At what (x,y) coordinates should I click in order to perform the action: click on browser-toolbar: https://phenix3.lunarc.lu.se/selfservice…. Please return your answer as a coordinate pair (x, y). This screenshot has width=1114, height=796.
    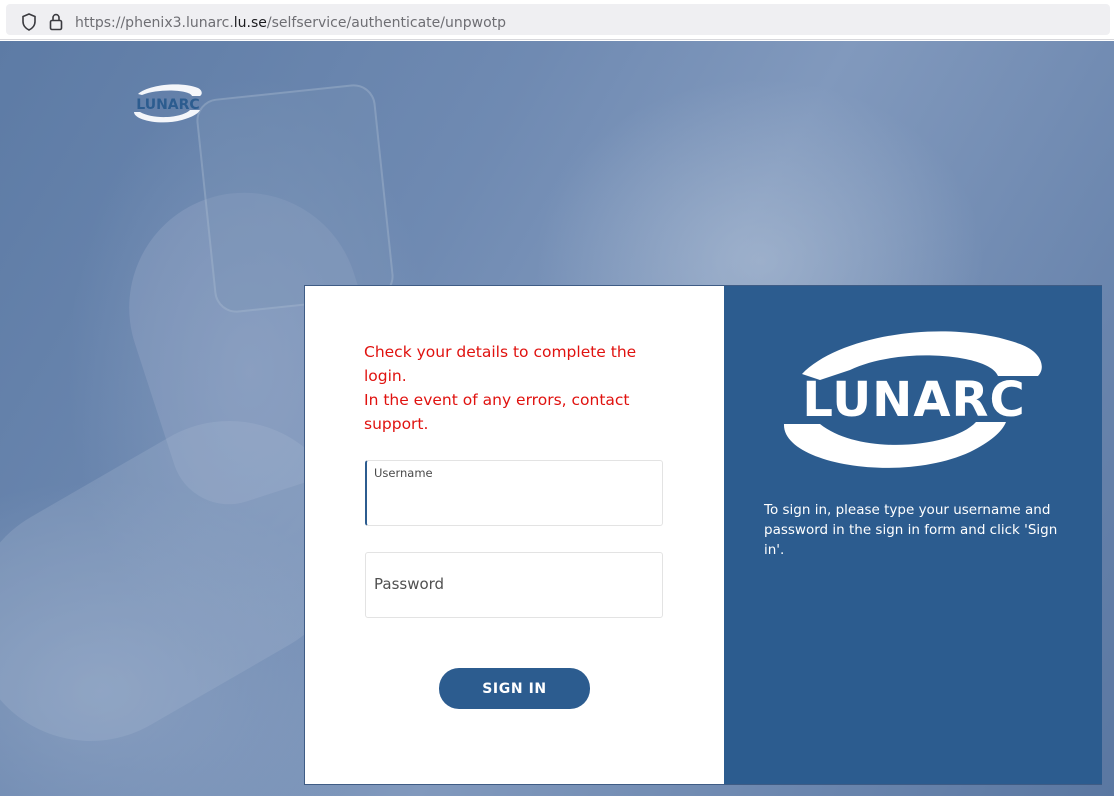
    Looking at the image, I should click on (557, 20).